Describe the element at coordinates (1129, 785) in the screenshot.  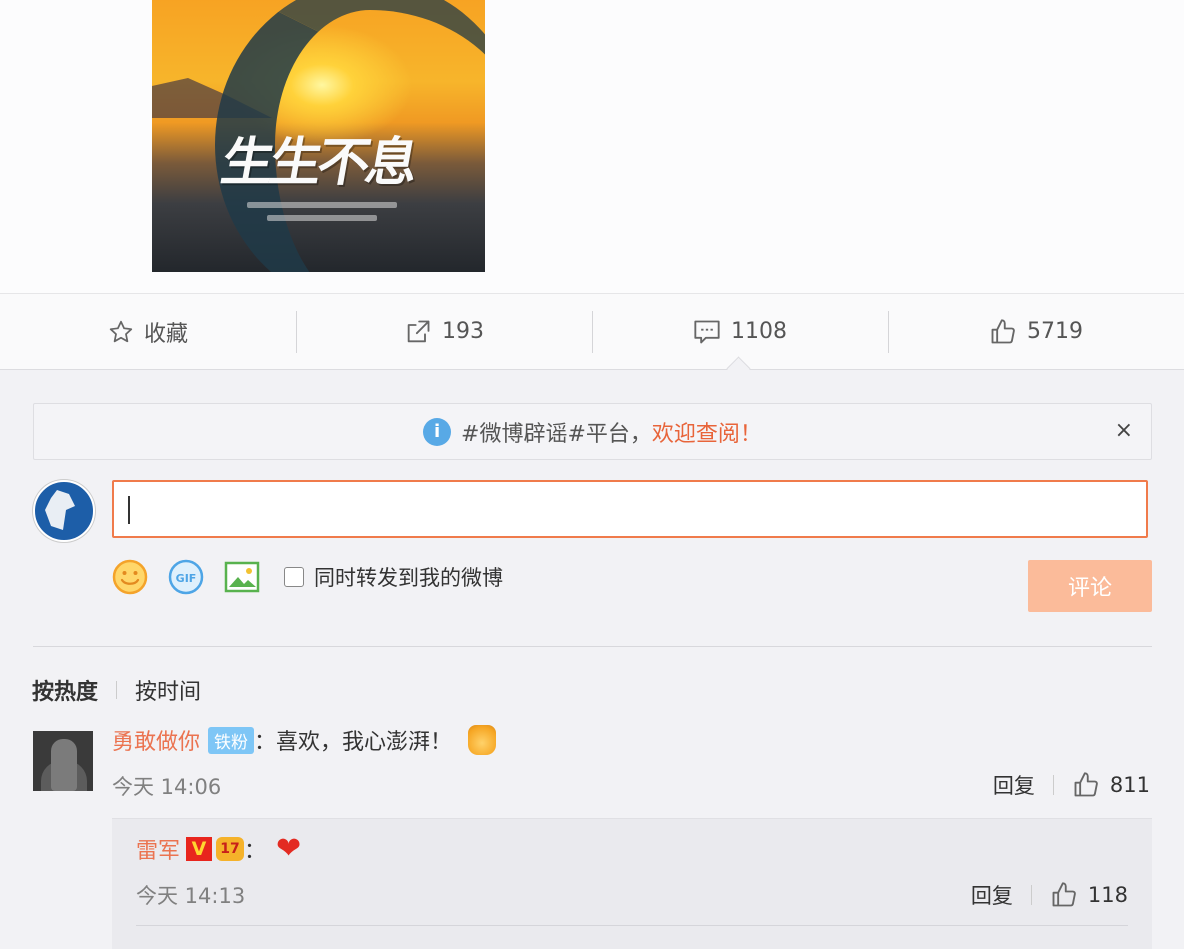
I see `comment-like-count: 811` at that location.